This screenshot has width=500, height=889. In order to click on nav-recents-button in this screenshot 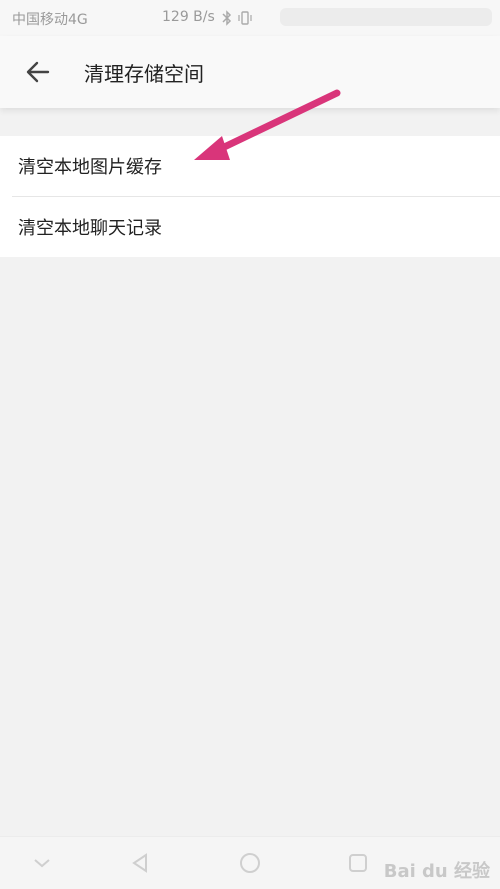, I will do `click(358, 863)`.